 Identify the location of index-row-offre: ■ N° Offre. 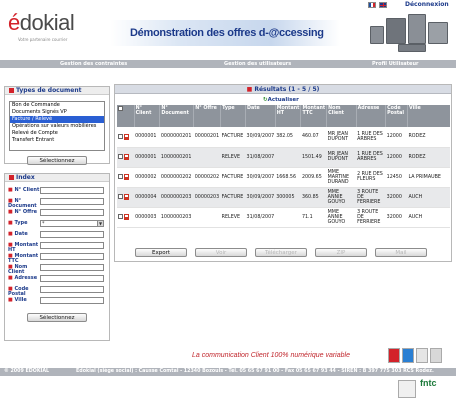
(57, 213).